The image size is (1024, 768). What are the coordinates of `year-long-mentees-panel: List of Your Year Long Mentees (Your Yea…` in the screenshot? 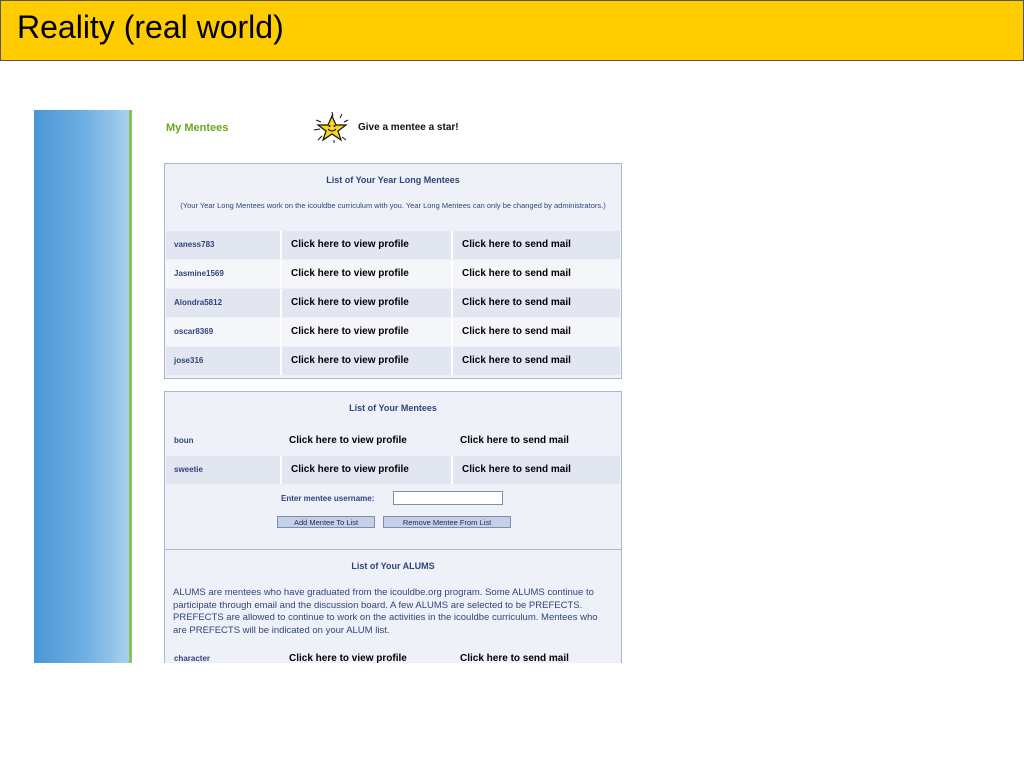 It's located at (393, 271).